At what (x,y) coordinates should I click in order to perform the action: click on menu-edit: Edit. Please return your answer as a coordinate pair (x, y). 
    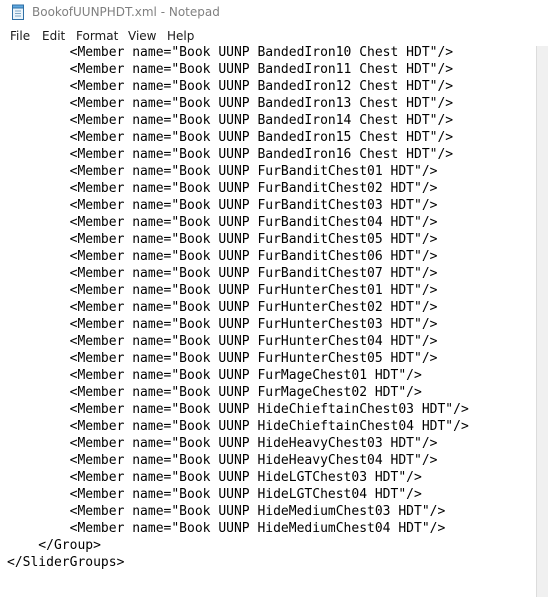
    Looking at the image, I should click on (53, 36).